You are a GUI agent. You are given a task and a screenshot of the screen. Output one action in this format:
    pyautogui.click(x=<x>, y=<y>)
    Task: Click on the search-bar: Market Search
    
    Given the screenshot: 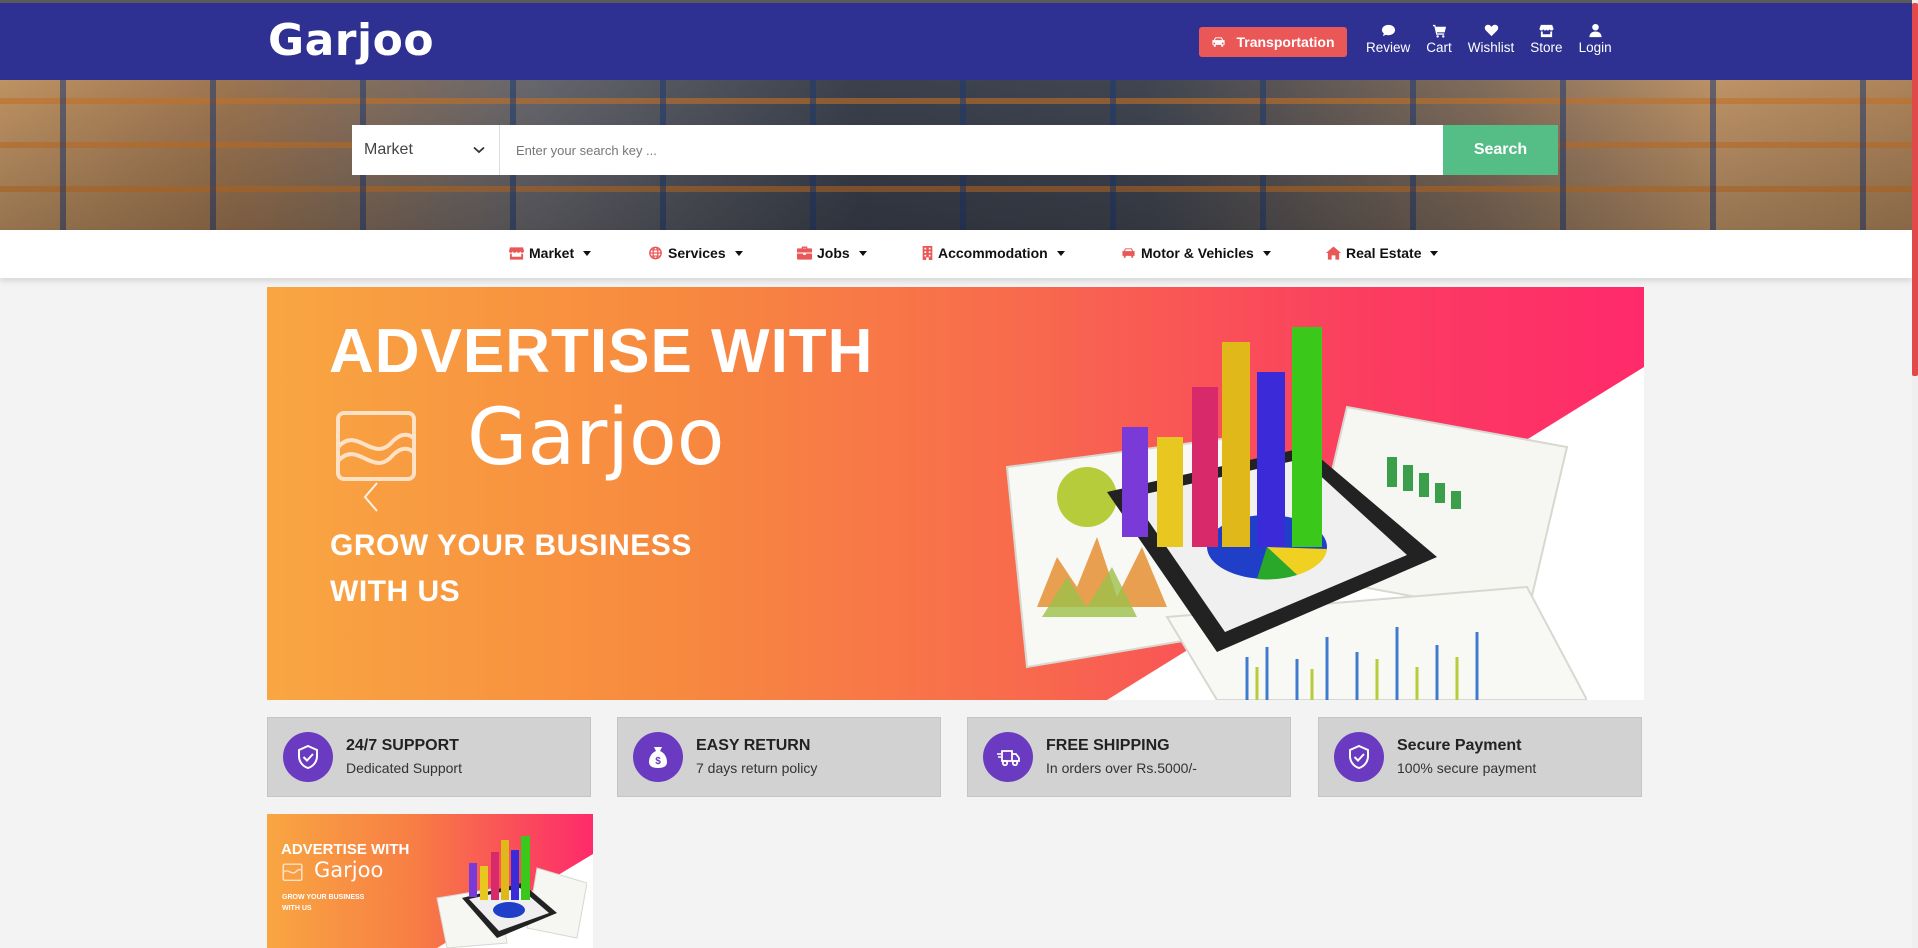 What is the action you would take?
    pyautogui.click(x=955, y=150)
    